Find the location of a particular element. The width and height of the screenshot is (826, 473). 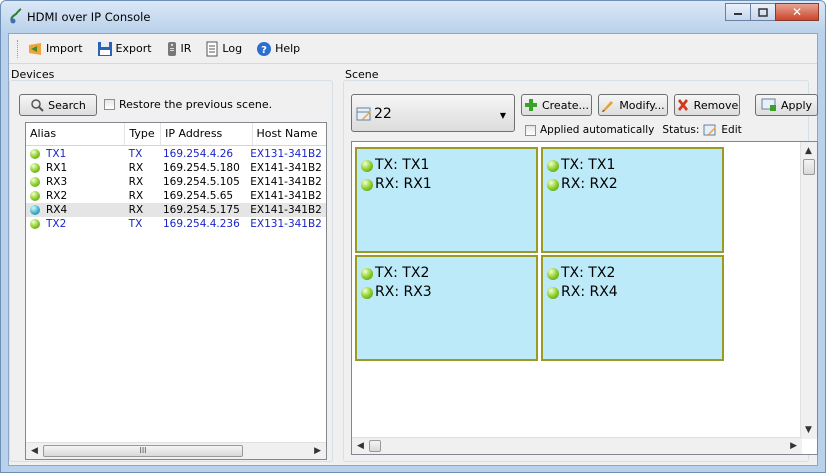

devices-horizontal-scrollbar: ◀ III ▶ is located at coordinates (176, 450).